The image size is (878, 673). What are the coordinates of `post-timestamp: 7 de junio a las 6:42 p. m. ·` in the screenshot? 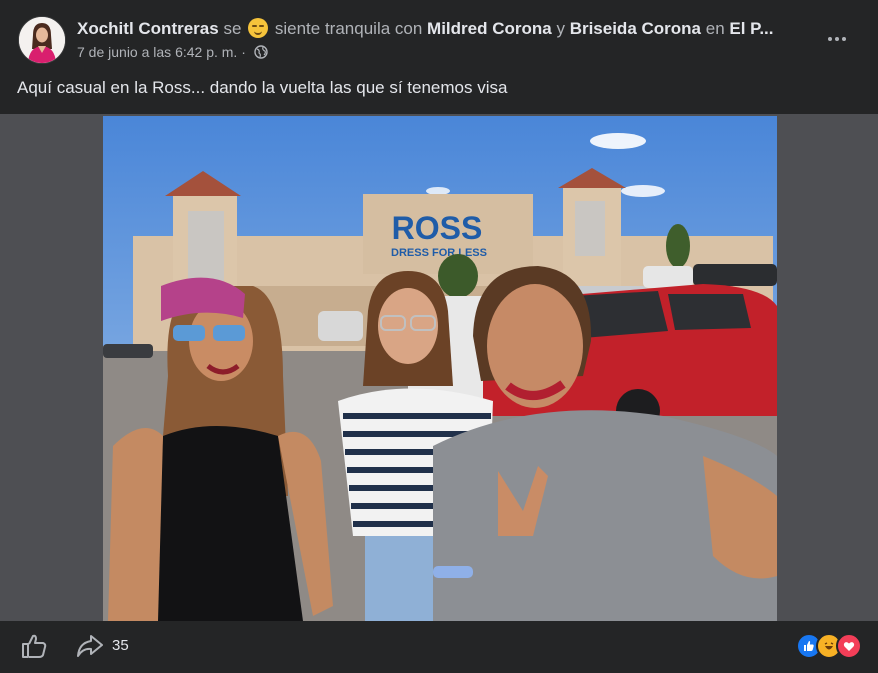 It's located at (161, 52).